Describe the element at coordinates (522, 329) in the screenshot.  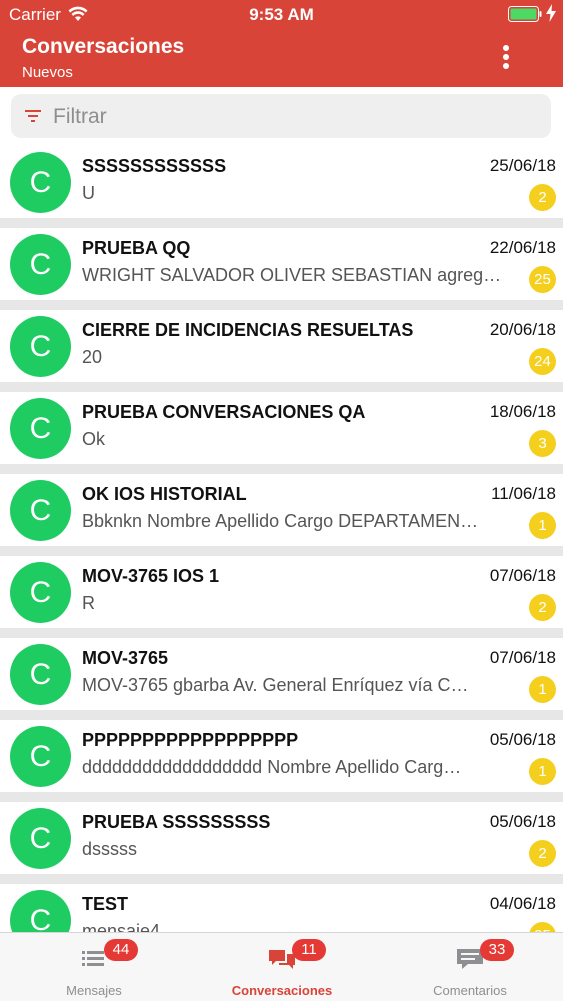
I see `conversation-date: 20/06/18` at that location.